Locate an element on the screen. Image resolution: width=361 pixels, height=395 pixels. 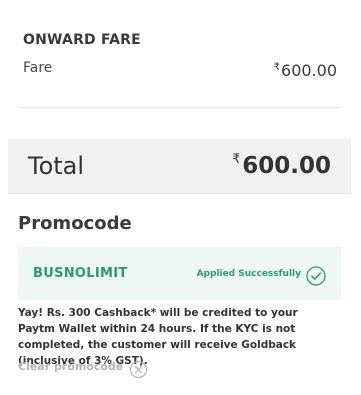
applied-promocode-box: BUSNOLIMIT Applied Successfully is located at coordinates (179, 273).